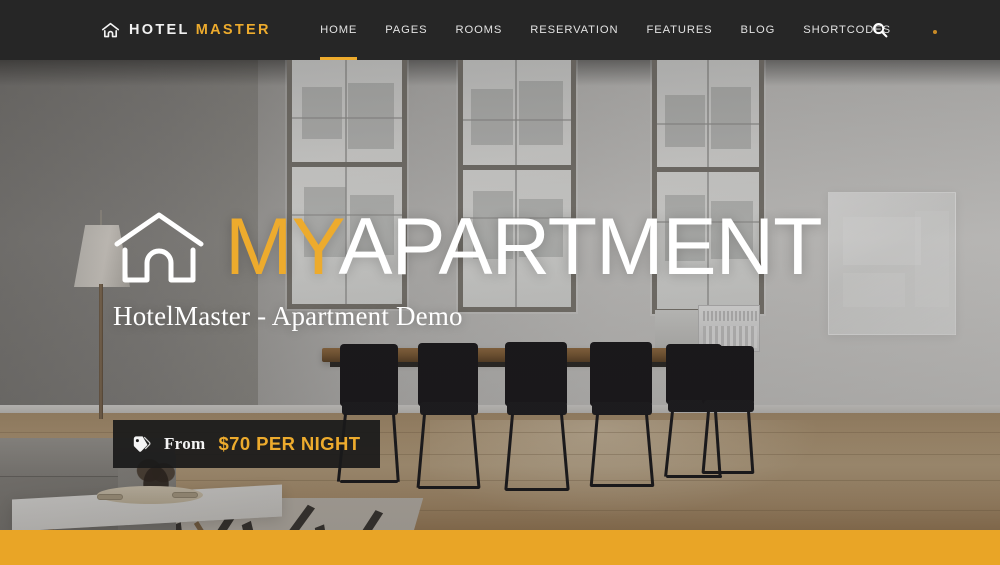 The height and width of the screenshot is (565, 1000). I want to click on home-icon, so click(110, 29).